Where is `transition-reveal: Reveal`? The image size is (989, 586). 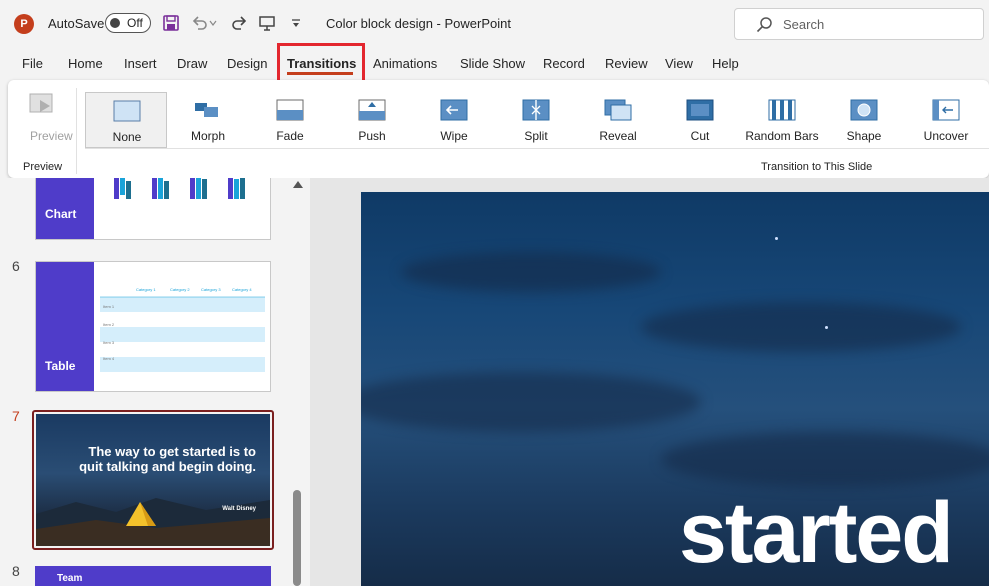
transition-reveal: Reveal is located at coordinates (618, 120).